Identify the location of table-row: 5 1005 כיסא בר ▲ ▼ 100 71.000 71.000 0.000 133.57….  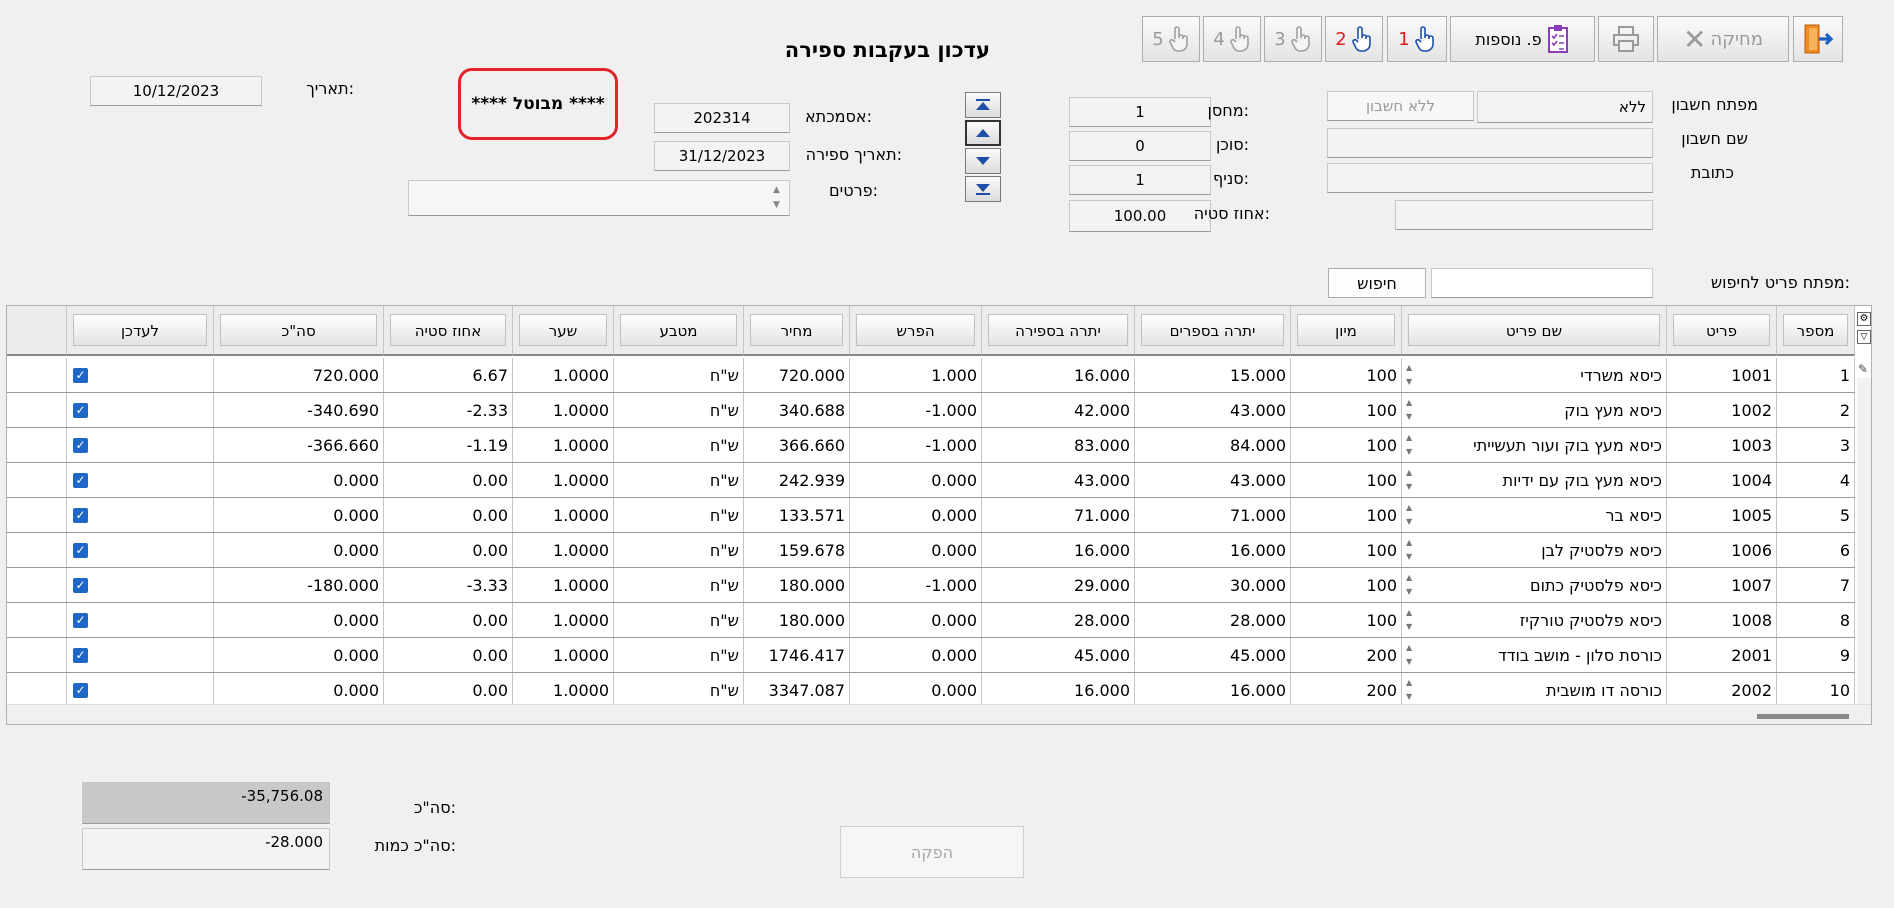
(931, 515).